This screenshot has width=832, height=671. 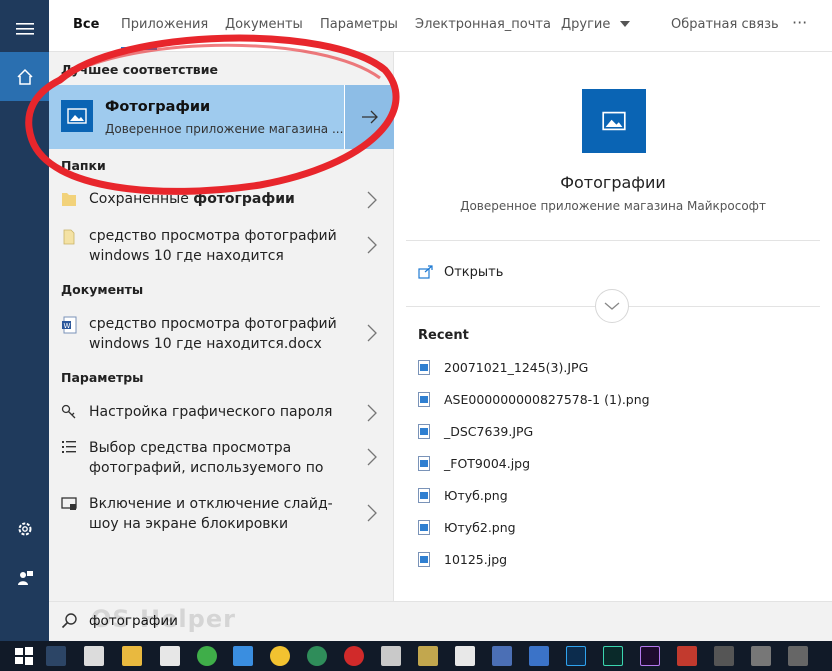 I want to click on folder-icon, so click(x=69, y=199).